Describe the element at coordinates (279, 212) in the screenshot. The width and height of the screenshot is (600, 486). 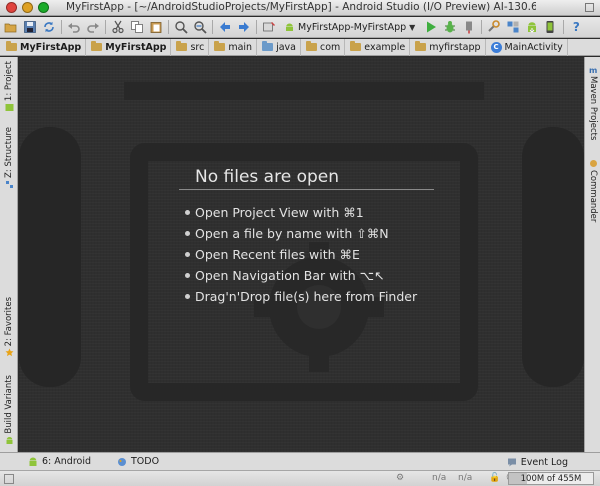
I see `hint-text: Open Project View with ⌘1` at that location.